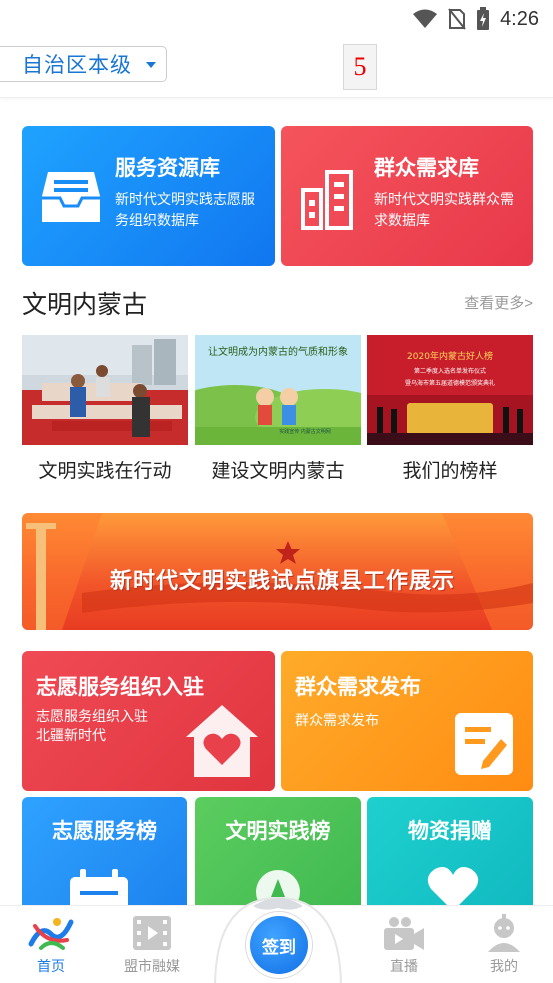  What do you see at coordinates (120, 687) in the screenshot?
I see `volunteer-org-title: 志愿服务组织入驻` at bounding box center [120, 687].